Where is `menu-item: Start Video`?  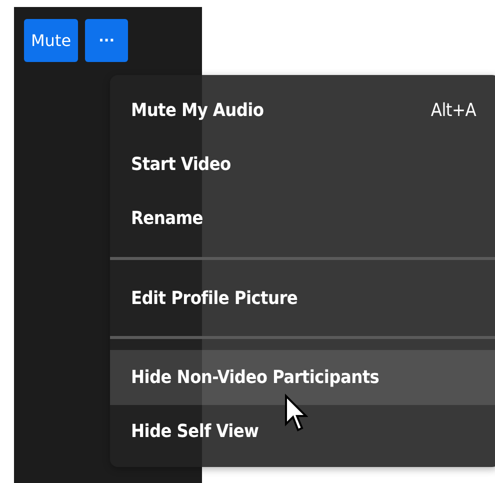
menu-item: Start Video is located at coordinates (302, 164).